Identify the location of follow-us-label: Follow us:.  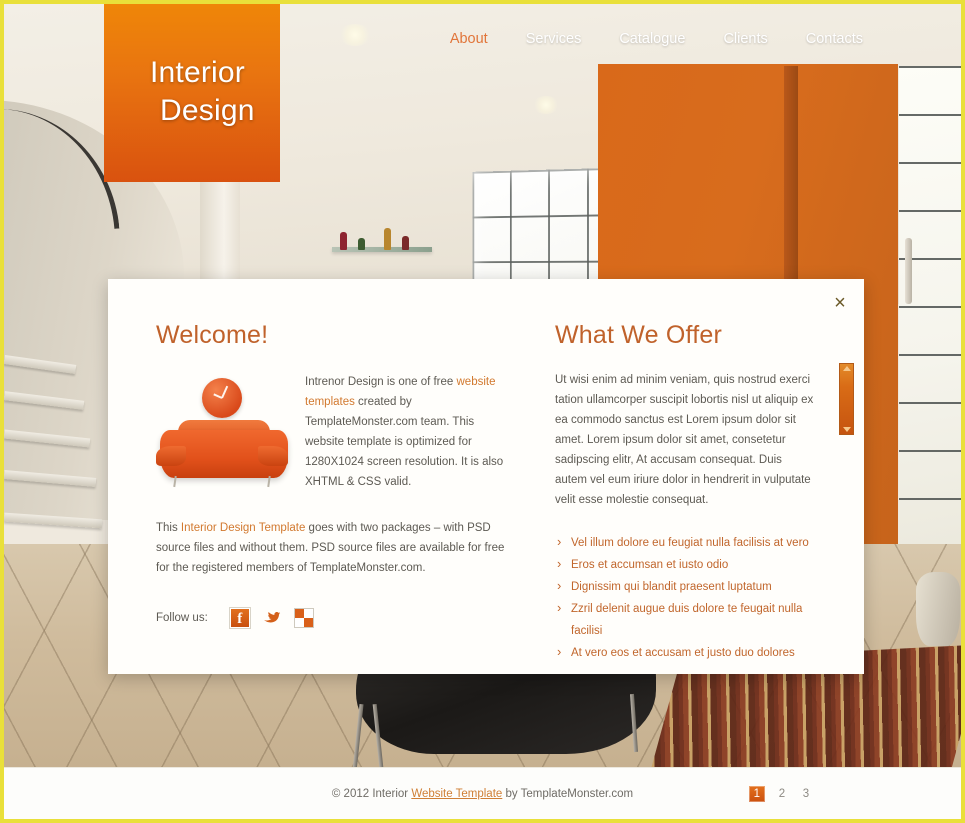
(182, 618).